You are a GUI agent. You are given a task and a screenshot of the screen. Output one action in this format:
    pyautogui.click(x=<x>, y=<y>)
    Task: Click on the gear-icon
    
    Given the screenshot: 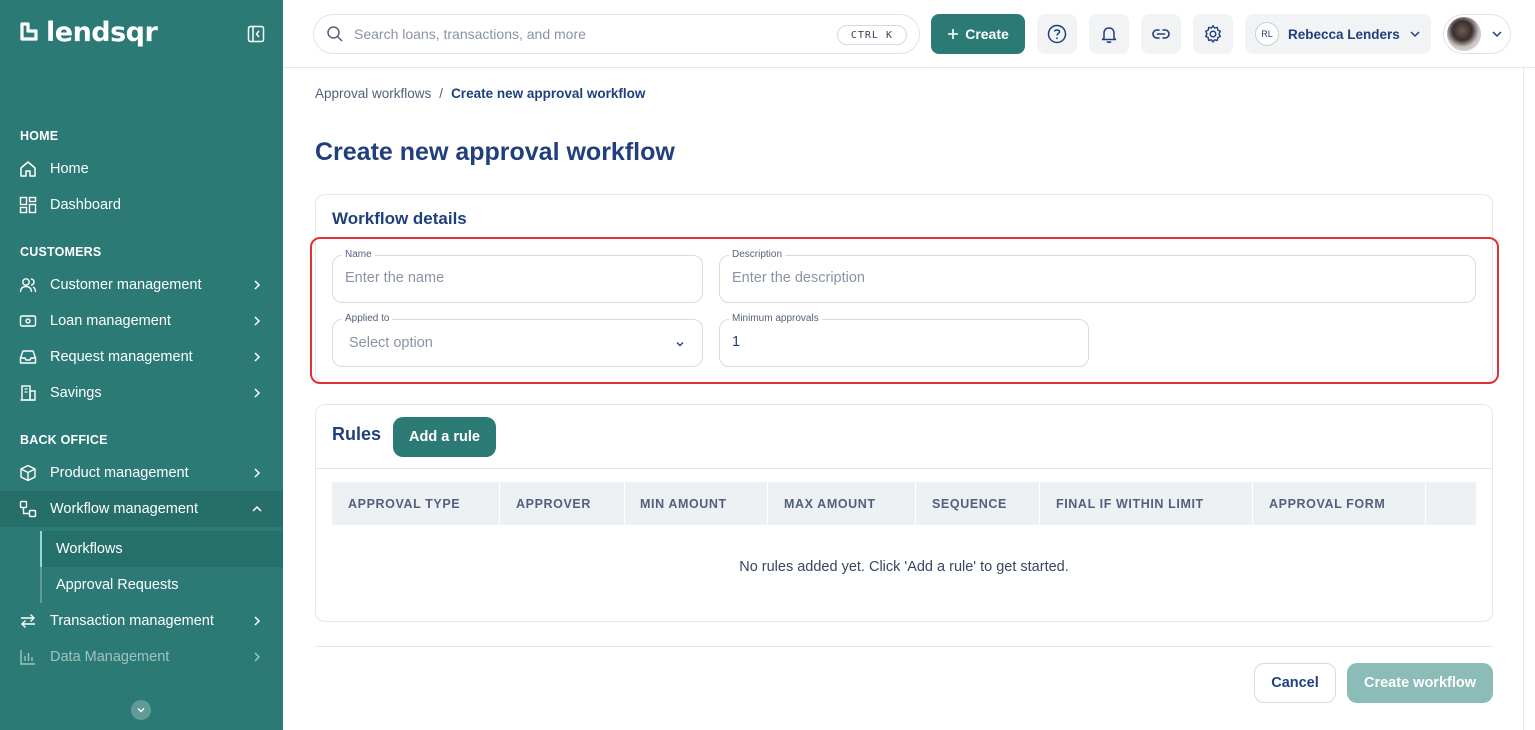 What is the action you would take?
    pyautogui.click(x=1213, y=34)
    